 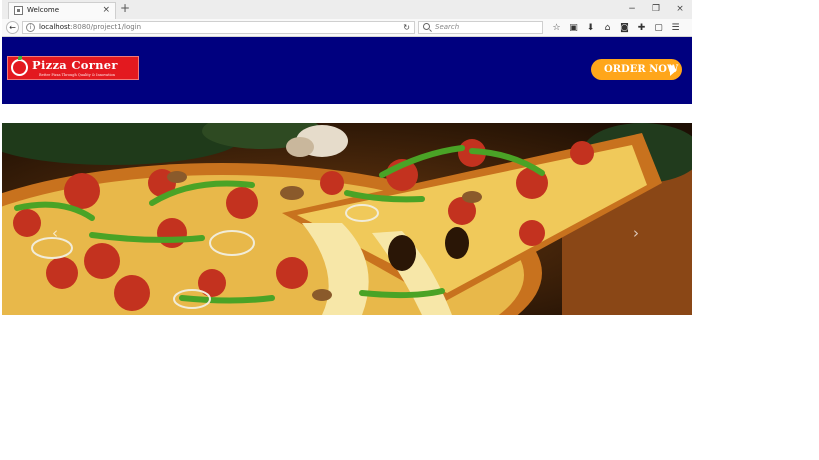 What do you see at coordinates (480, 27) in the screenshot?
I see `search-input: Search` at bounding box center [480, 27].